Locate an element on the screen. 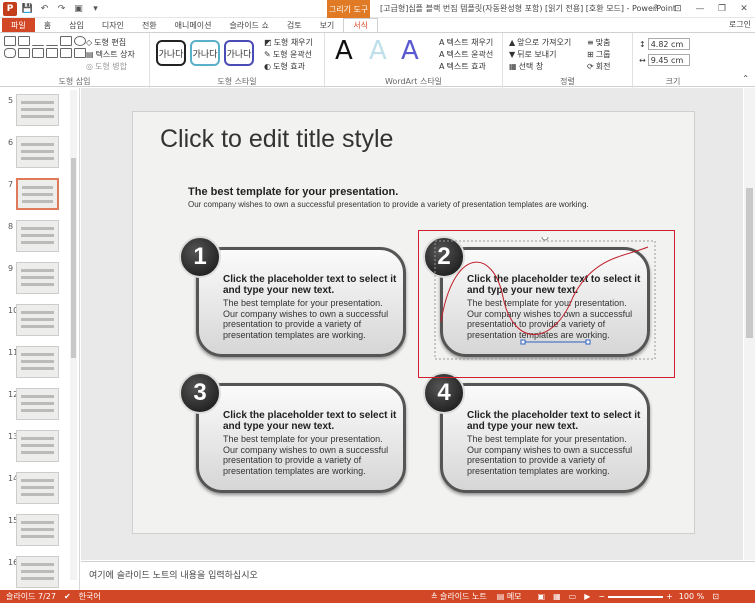  tab-view: 보기 is located at coordinates (327, 25).